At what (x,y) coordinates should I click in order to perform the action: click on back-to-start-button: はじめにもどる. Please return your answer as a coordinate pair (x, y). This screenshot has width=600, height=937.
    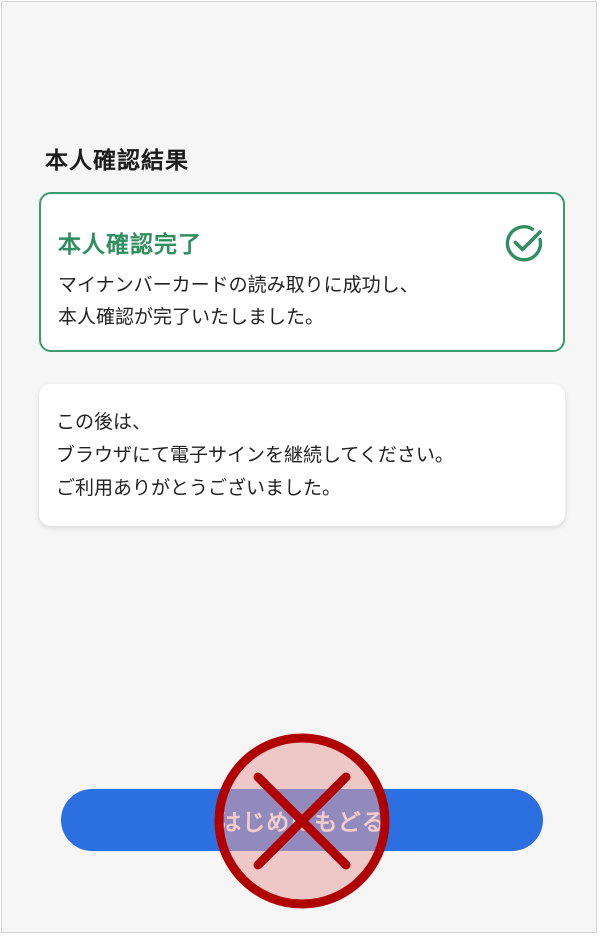
    Looking at the image, I should click on (302, 820).